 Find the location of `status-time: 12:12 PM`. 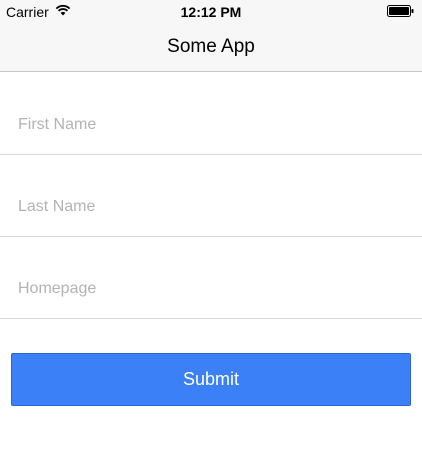

status-time: 12:12 PM is located at coordinates (211, 12).